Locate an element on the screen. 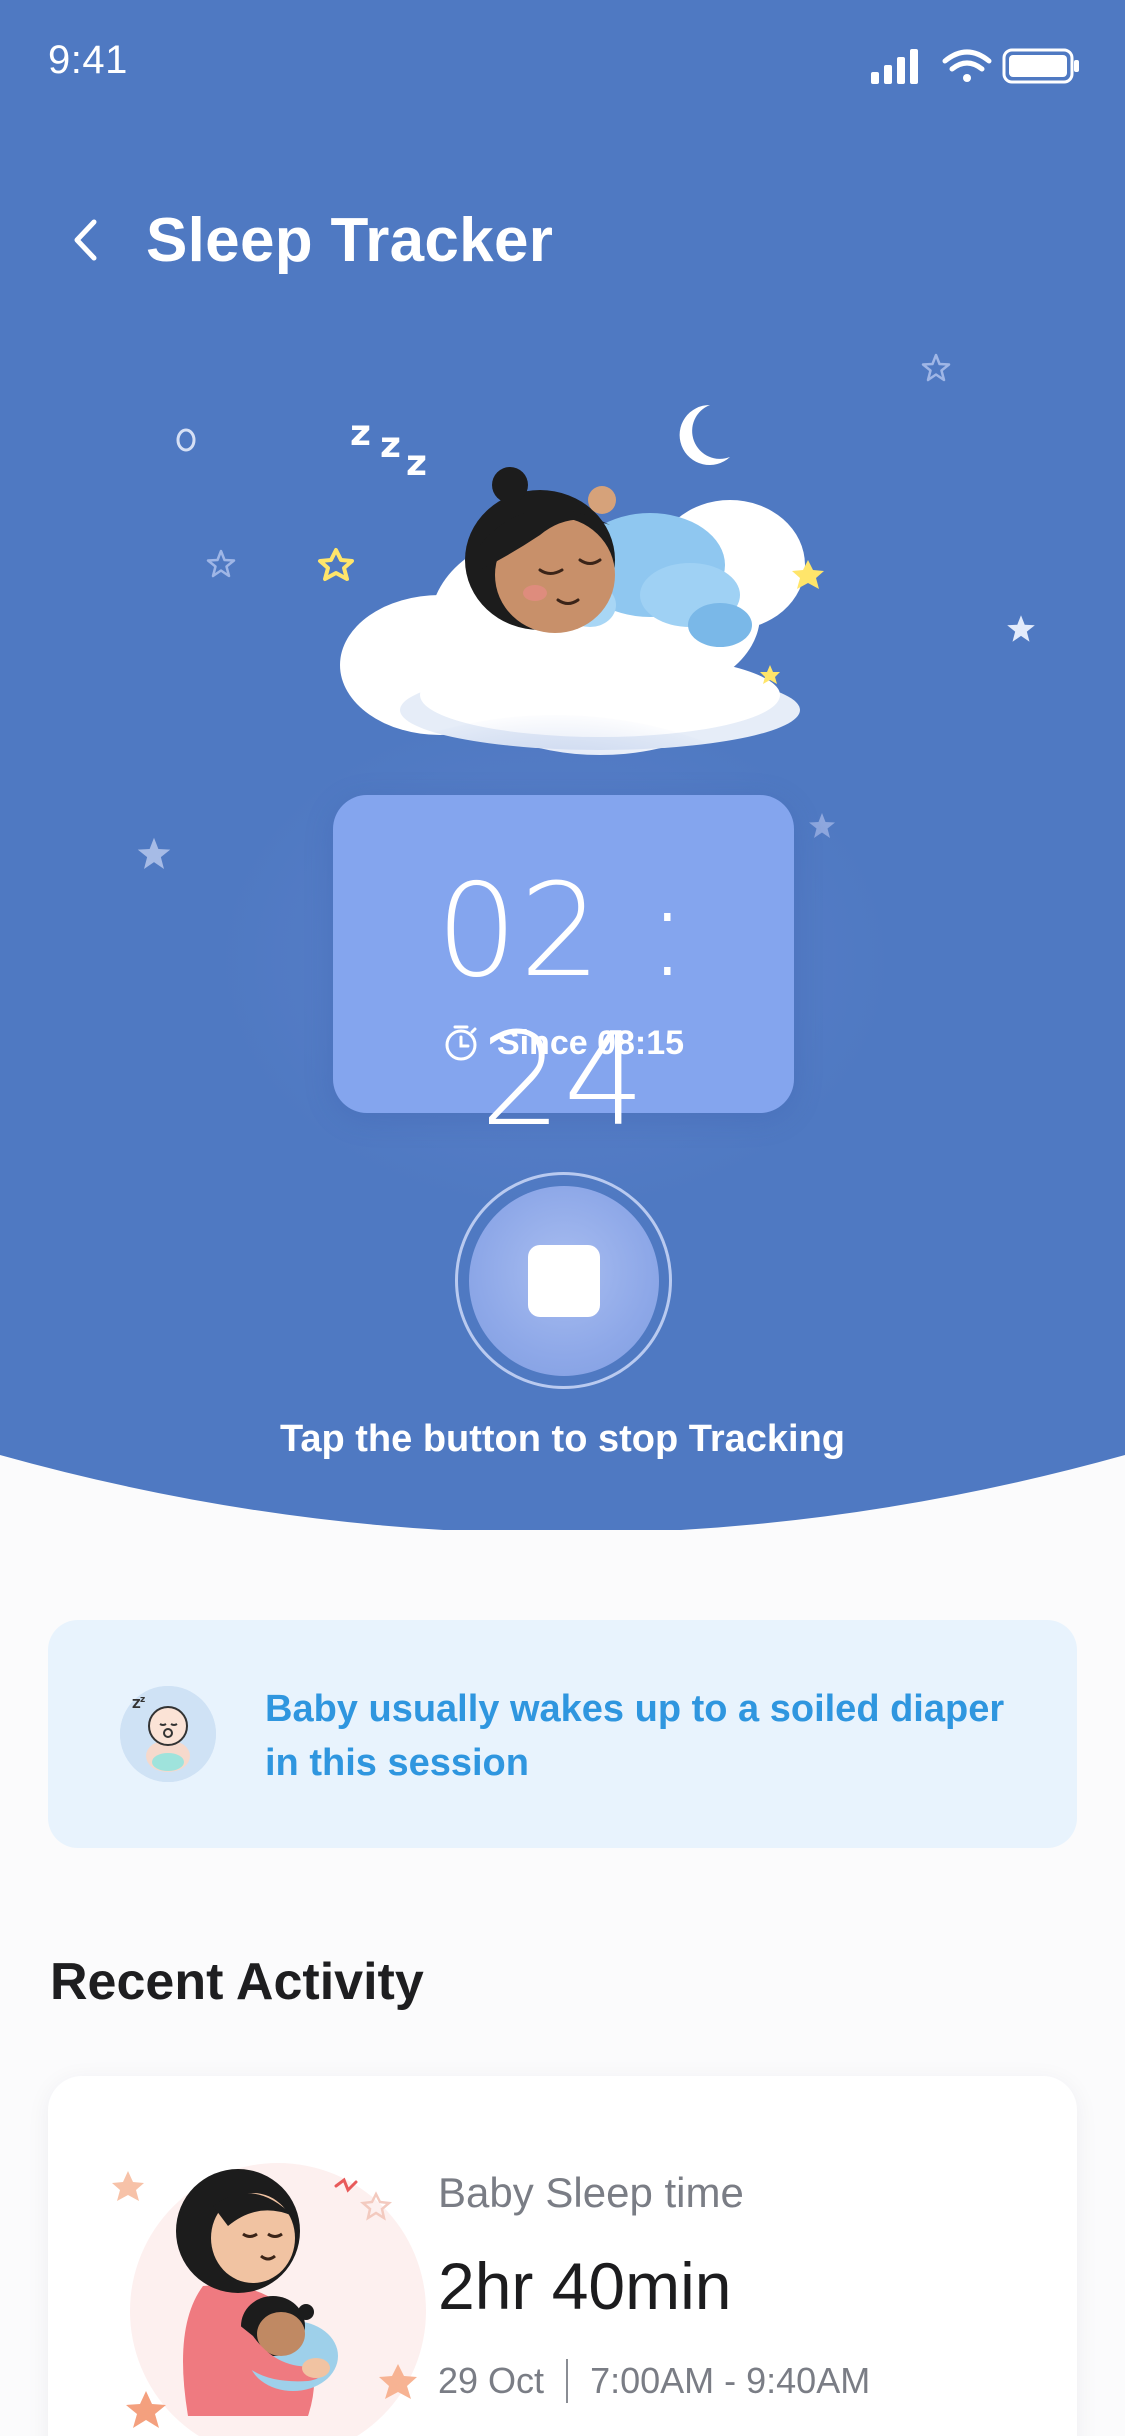 The width and height of the screenshot is (1125, 2436). recent-activity-title: Recent Activity is located at coordinates (237, 1982).